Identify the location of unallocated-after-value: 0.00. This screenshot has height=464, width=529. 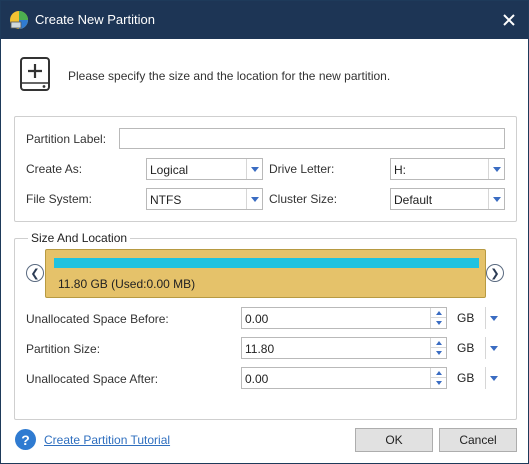
(256, 379).